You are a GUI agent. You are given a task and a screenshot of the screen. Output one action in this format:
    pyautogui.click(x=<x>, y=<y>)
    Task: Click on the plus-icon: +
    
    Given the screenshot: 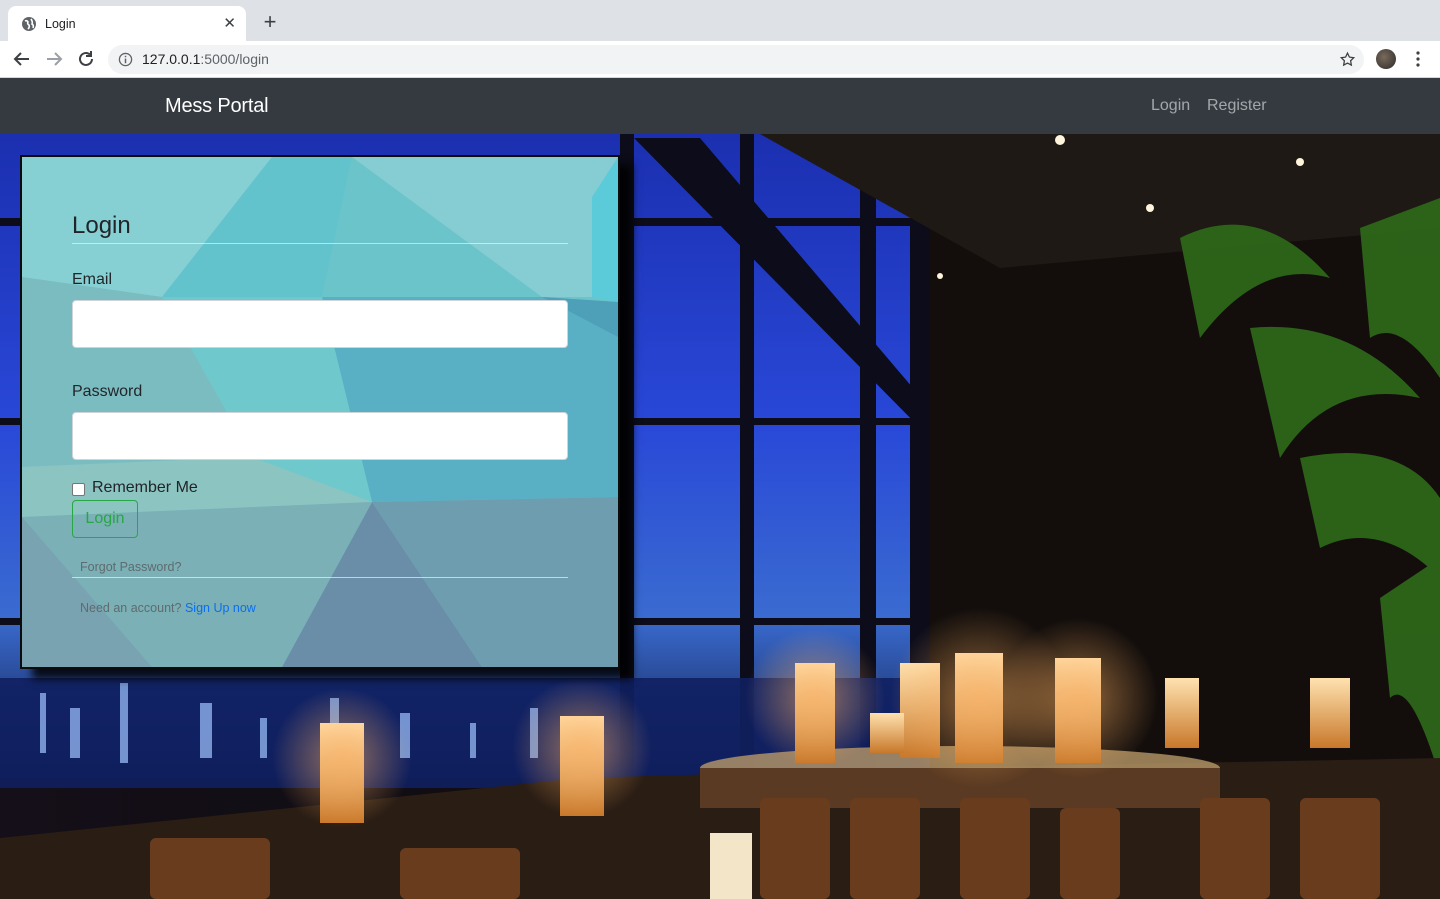 What is the action you would take?
    pyautogui.click(x=270, y=22)
    